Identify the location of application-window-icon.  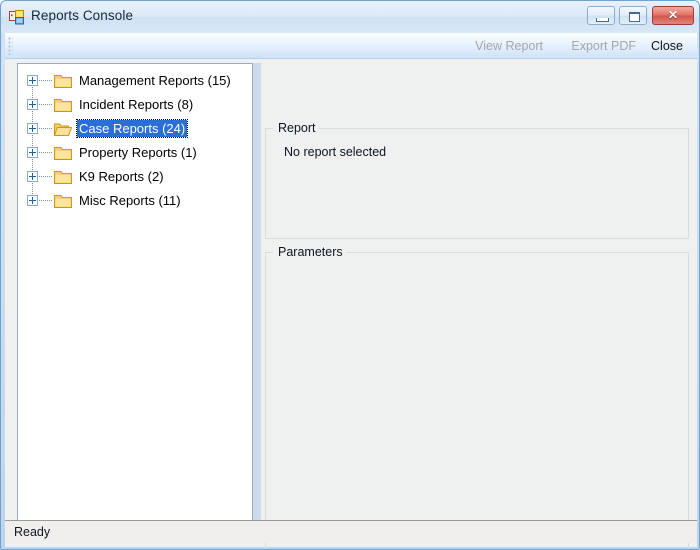
(16, 17).